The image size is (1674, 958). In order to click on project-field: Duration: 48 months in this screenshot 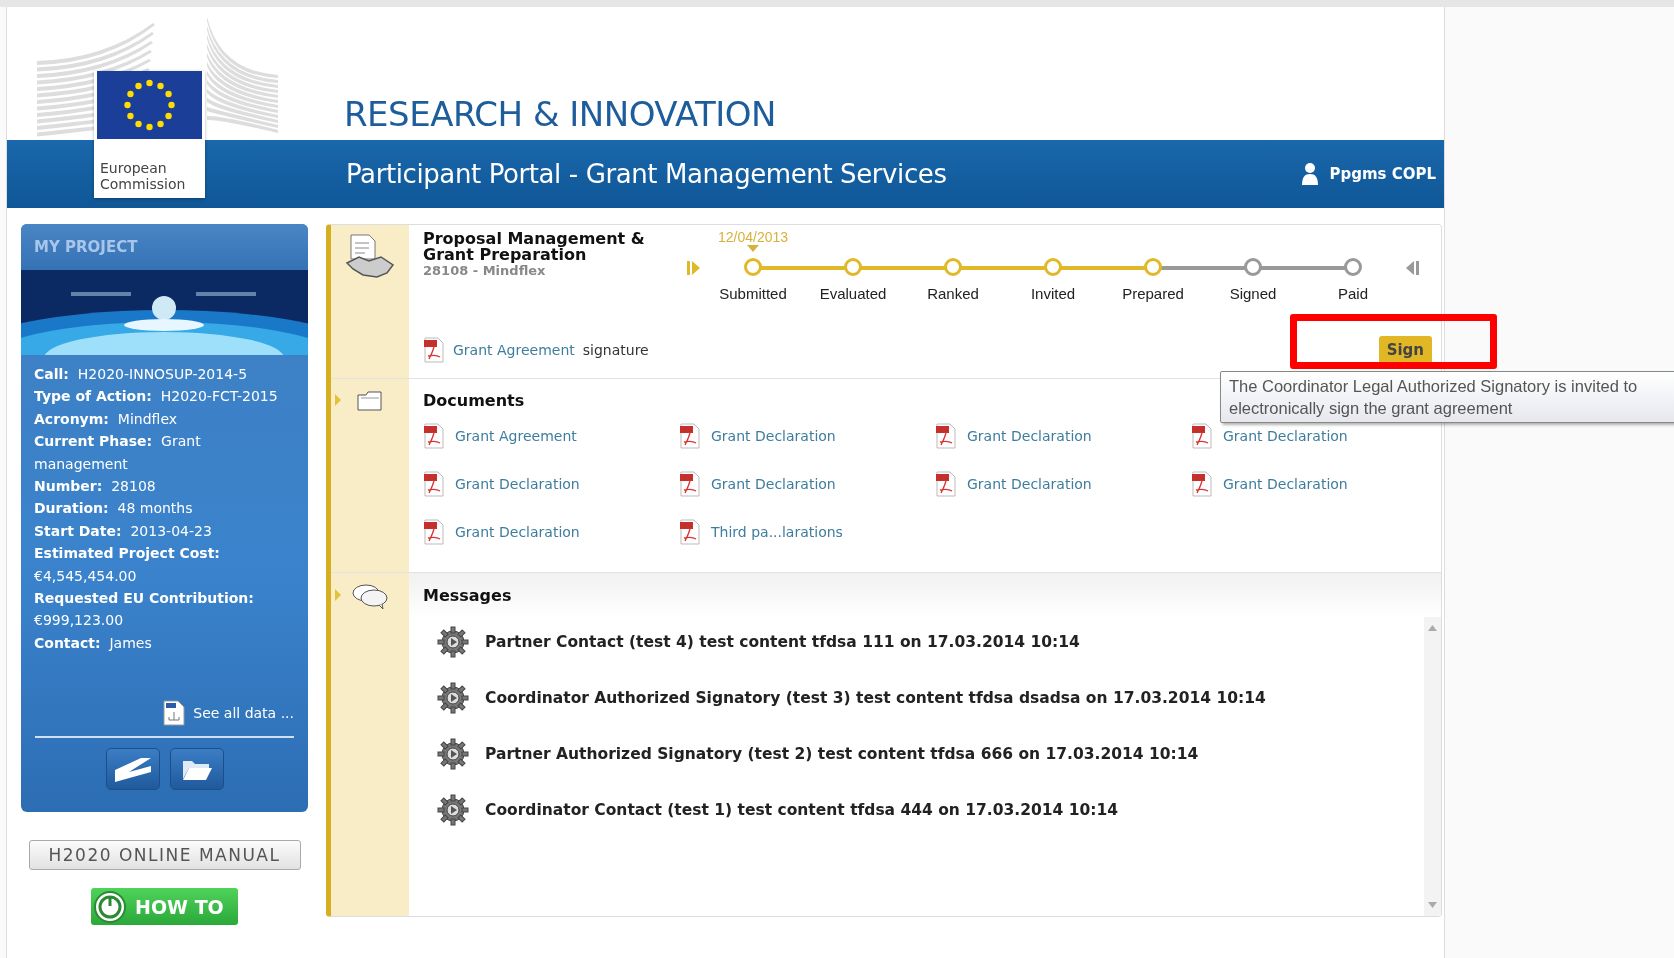, I will do `click(164, 508)`.